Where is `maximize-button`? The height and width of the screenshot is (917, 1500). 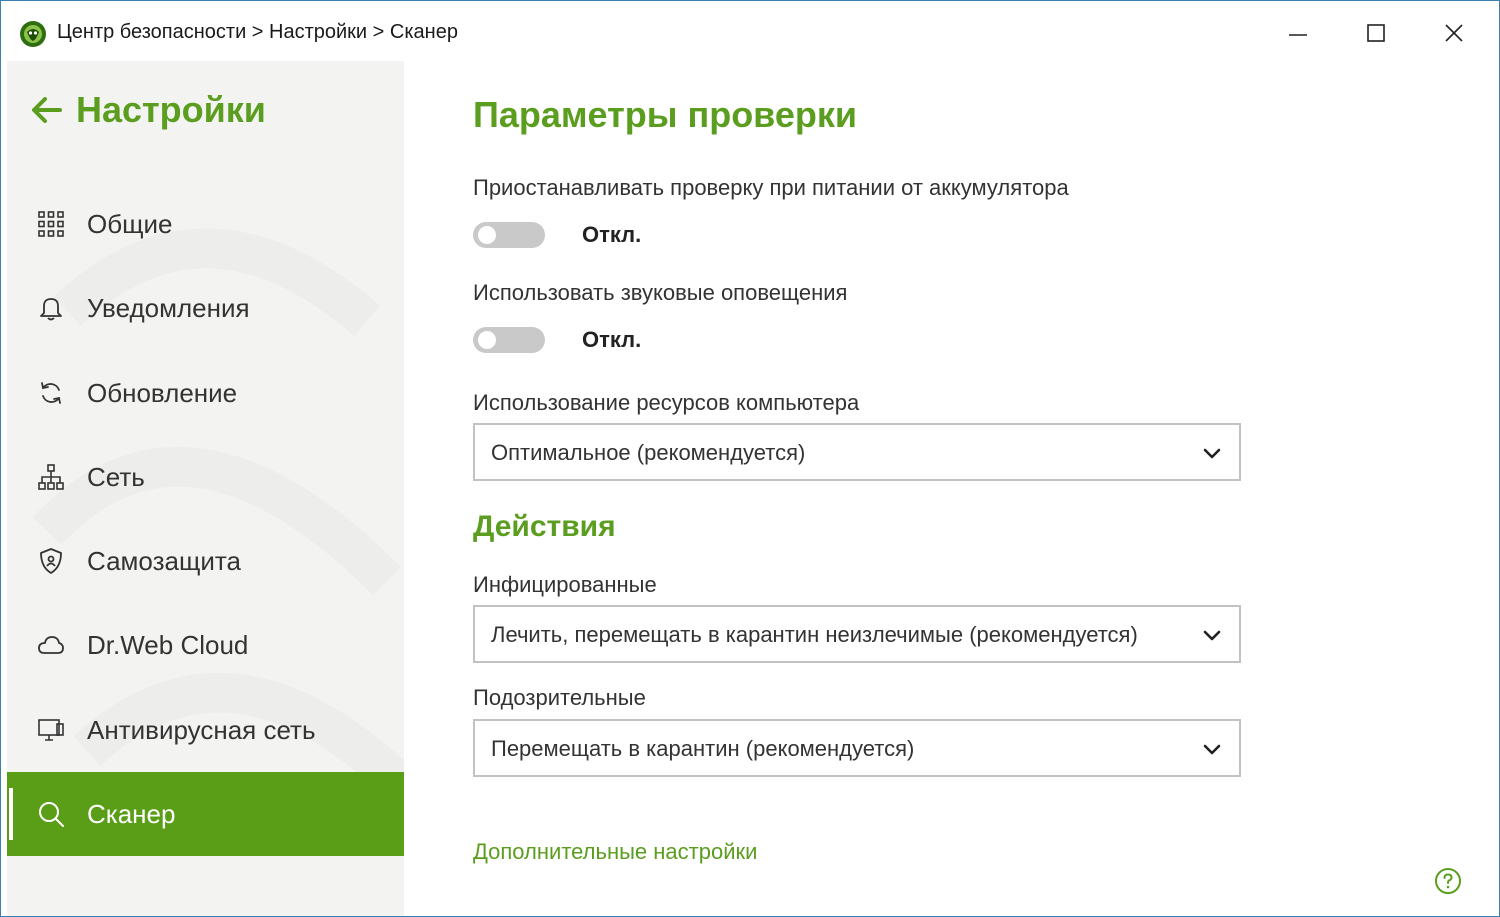
maximize-button is located at coordinates (1376, 33).